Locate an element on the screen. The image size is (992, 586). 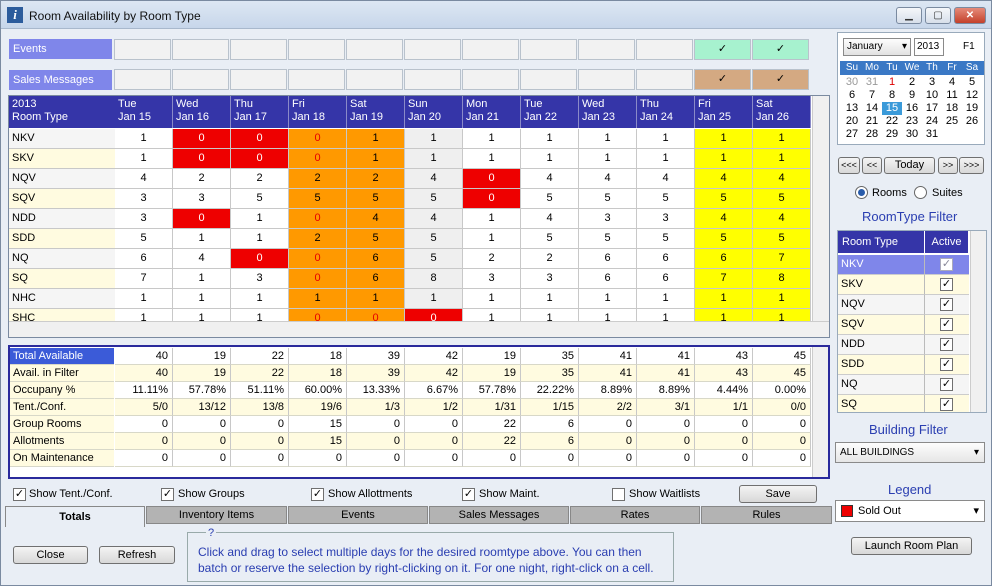
calendar-day: 13 is located at coordinates (852, 108).